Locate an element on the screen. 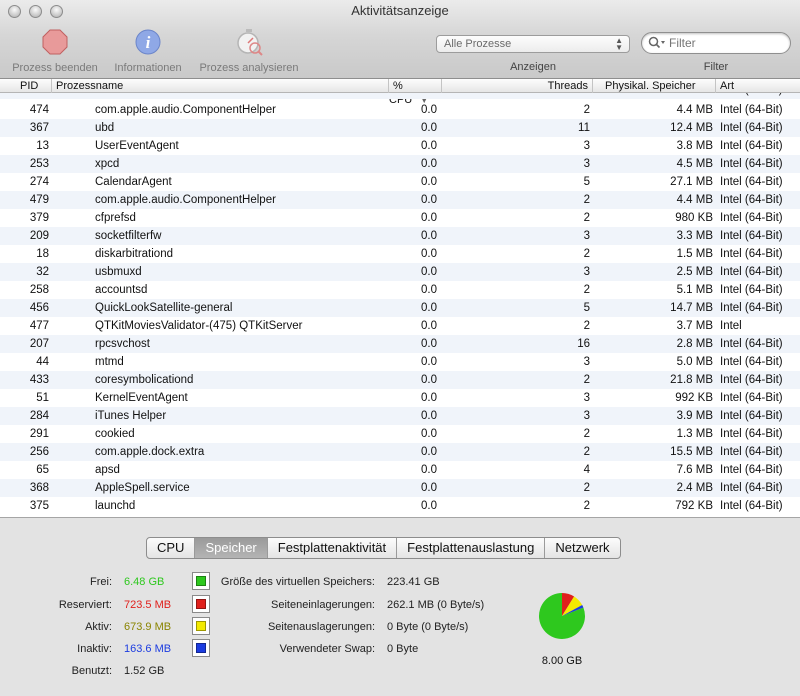 The width and height of the screenshot is (800, 696). inactive-color-chip is located at coordinates (201, 648).